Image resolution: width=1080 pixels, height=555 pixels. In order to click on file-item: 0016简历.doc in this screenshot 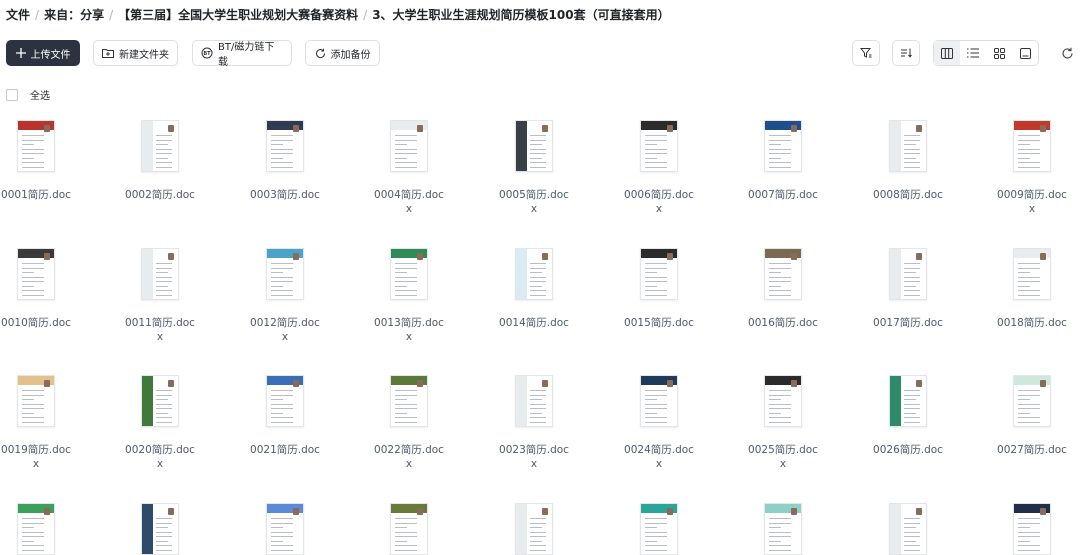, I will do `click(783, 289)`.